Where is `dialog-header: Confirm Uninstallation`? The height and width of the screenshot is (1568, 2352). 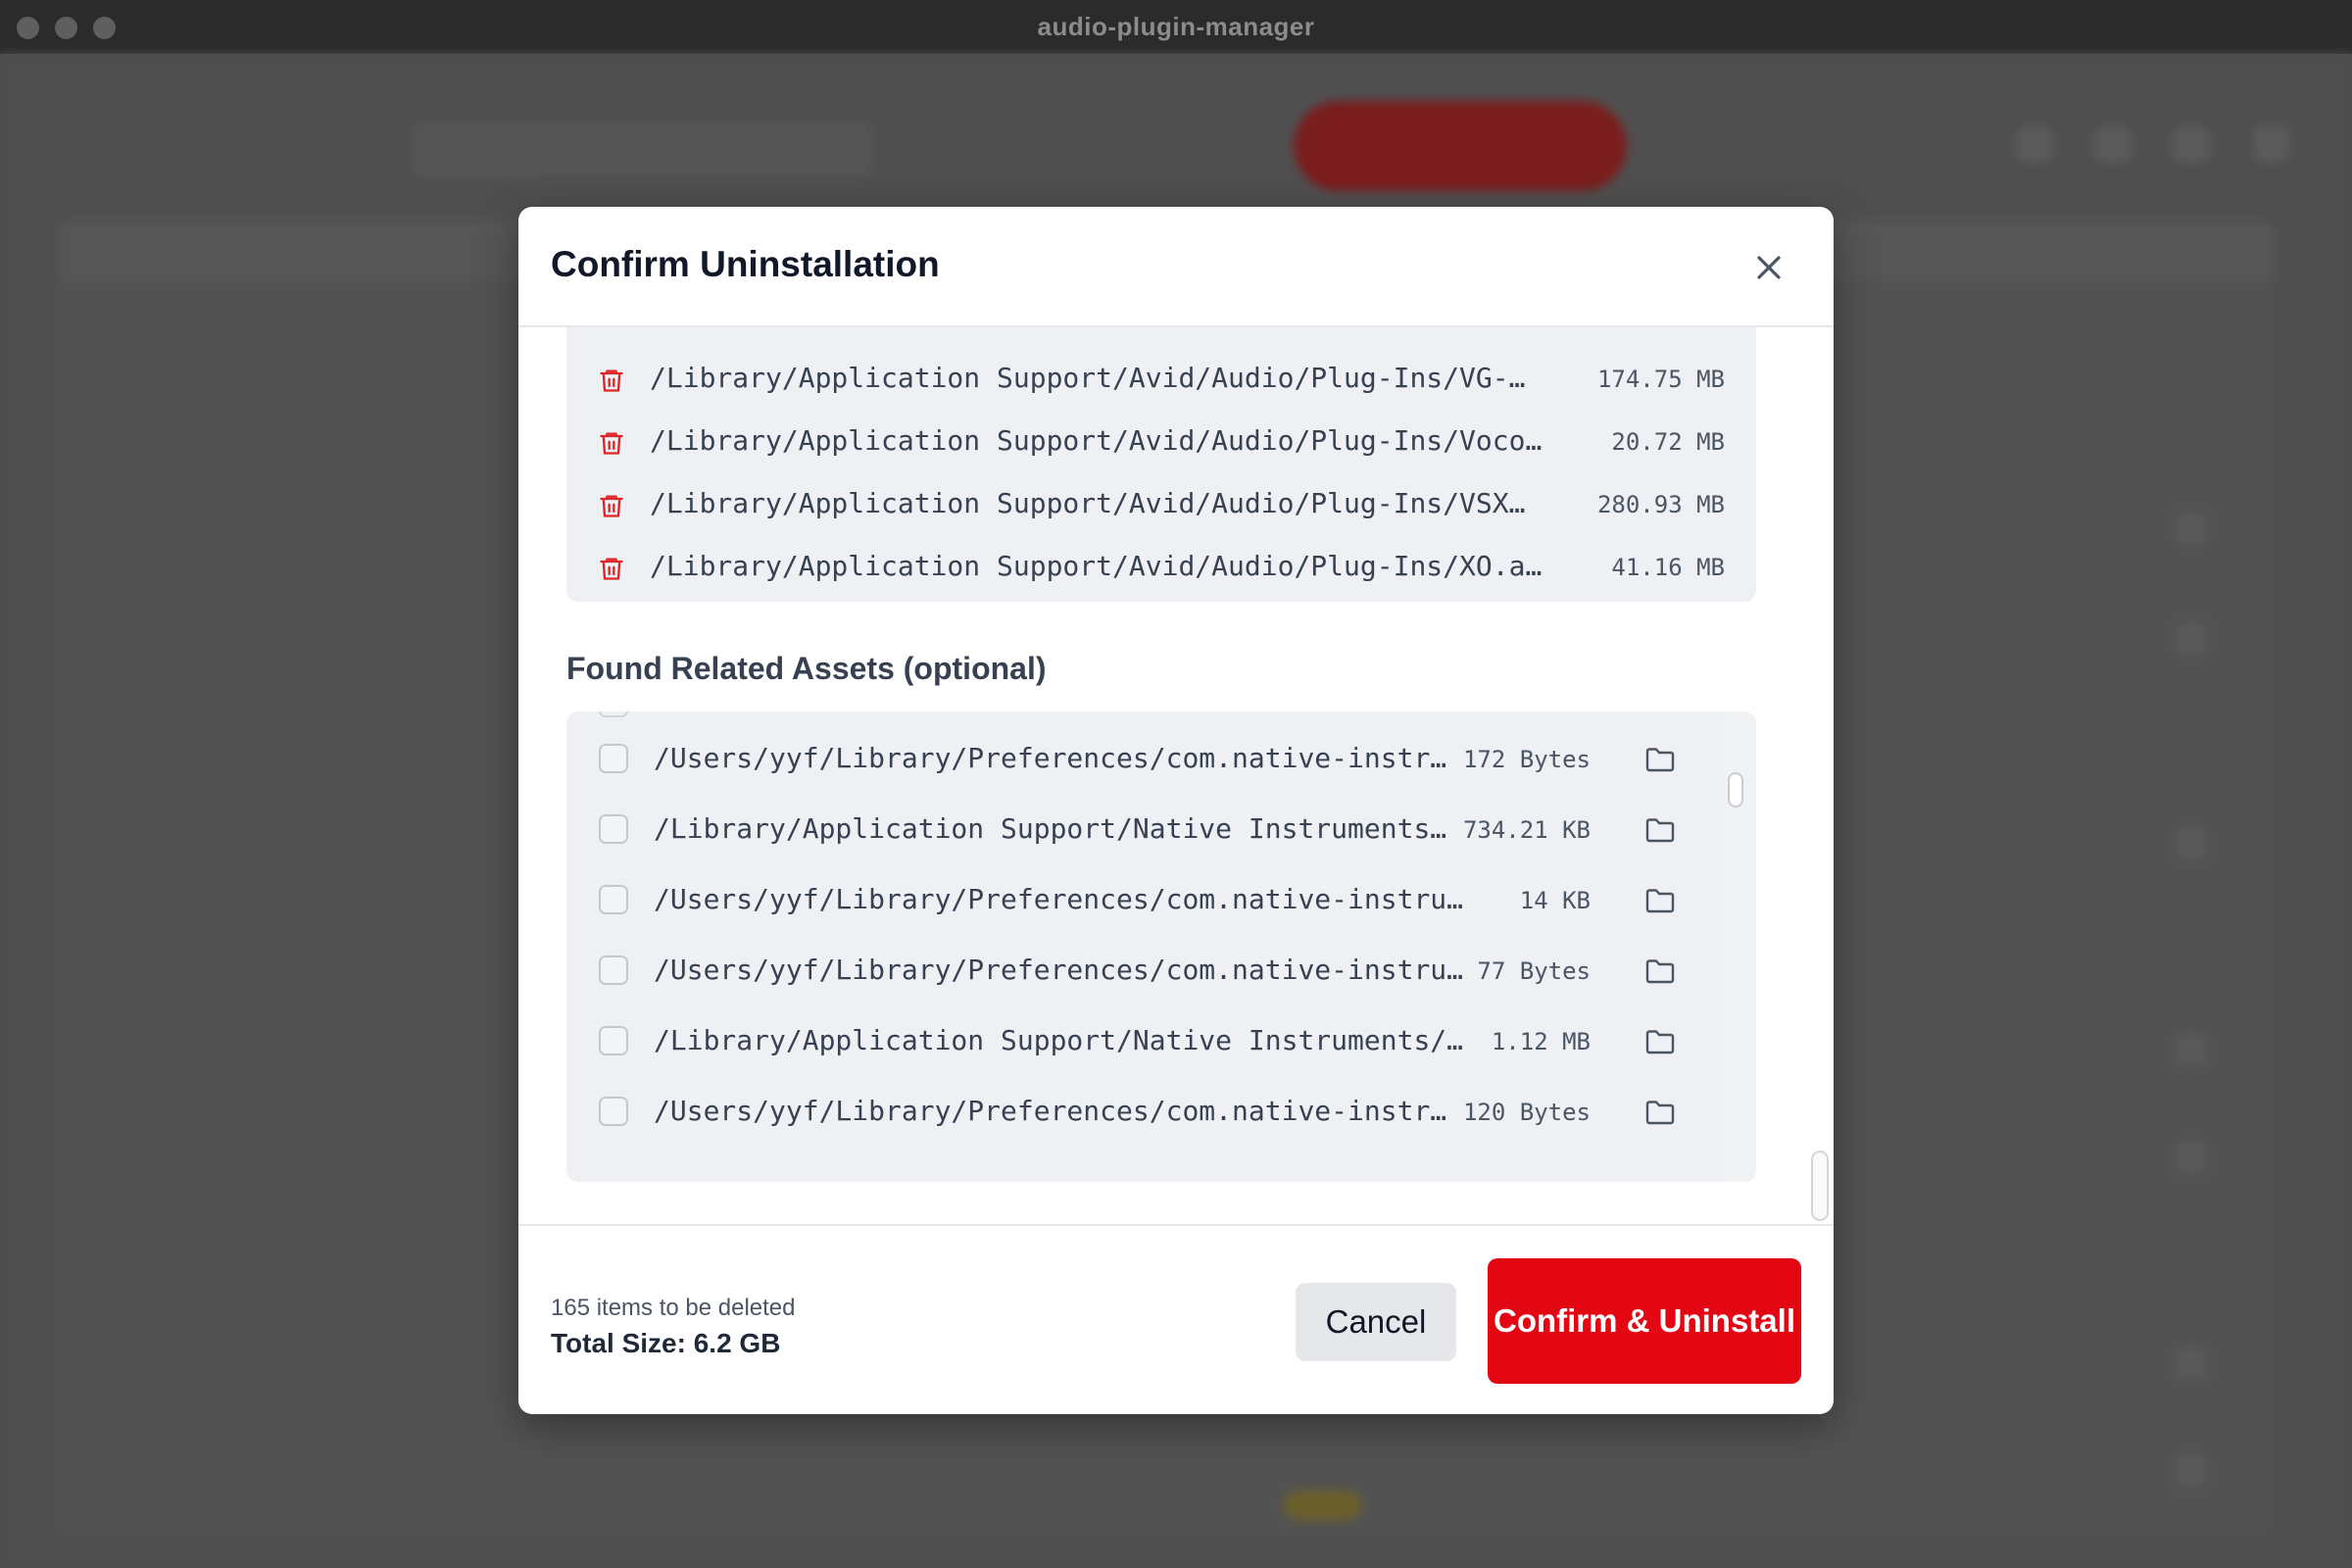
dialog-header: Confirm Uninstallation is located at coordinates (1176, 267).